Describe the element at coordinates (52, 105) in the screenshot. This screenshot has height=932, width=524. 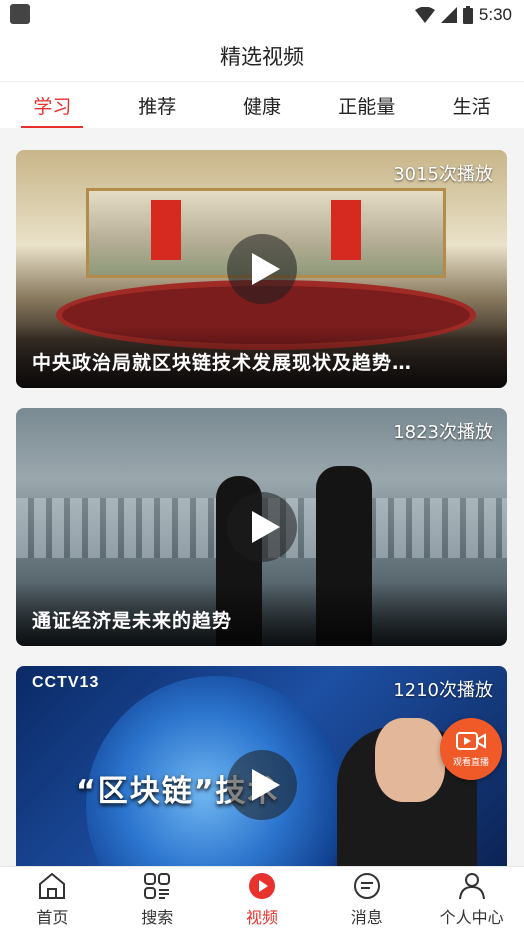
I see `tab-study: 学习` at that location.